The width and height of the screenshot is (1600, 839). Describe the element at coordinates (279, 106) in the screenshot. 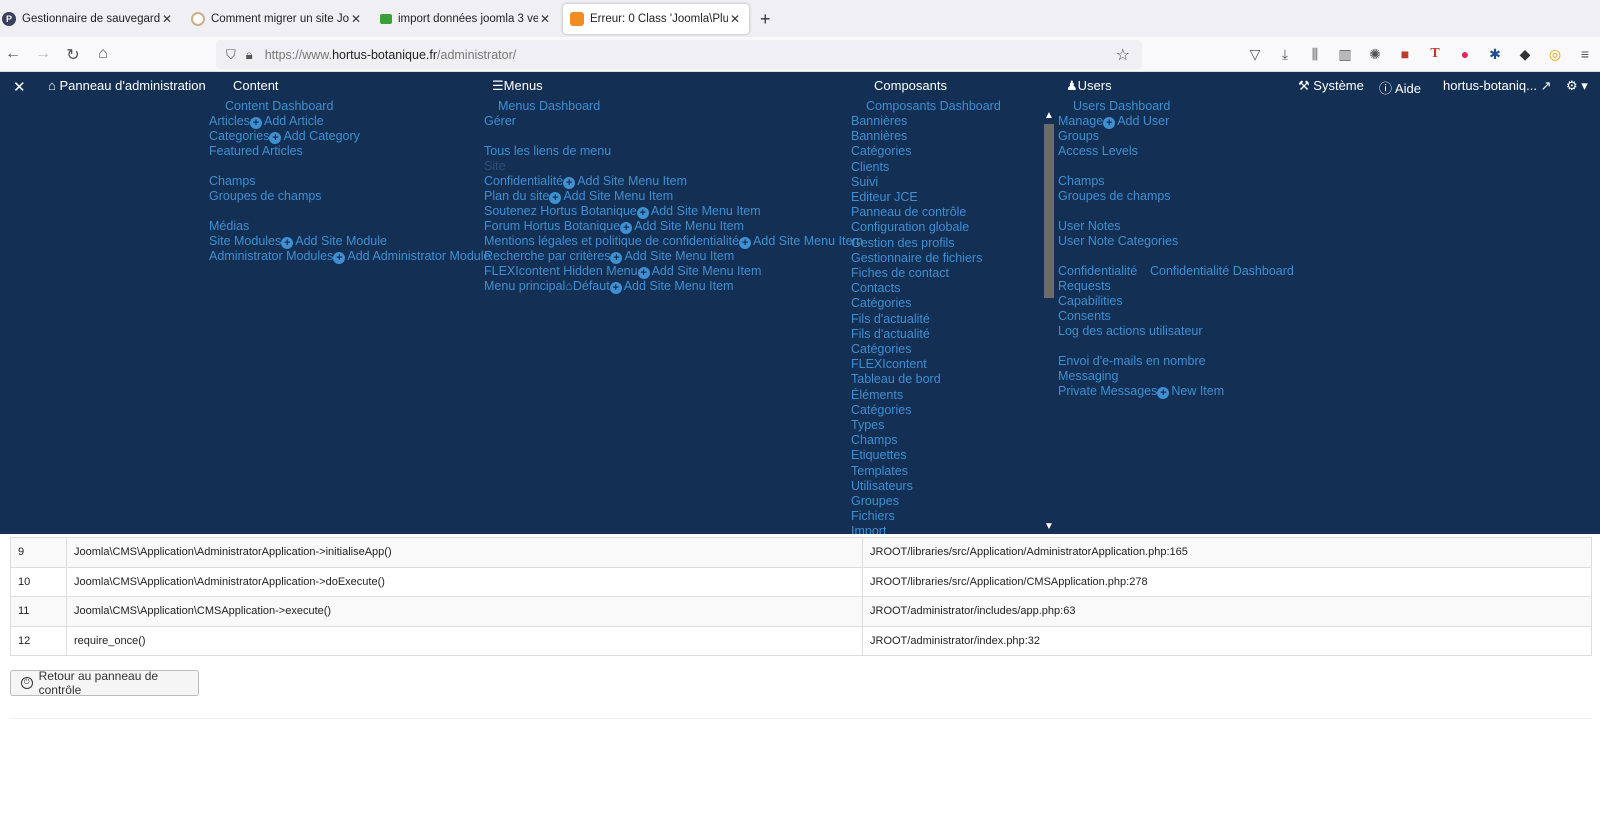

I see `content-dashboard-link: Content Dashboard` at that location.